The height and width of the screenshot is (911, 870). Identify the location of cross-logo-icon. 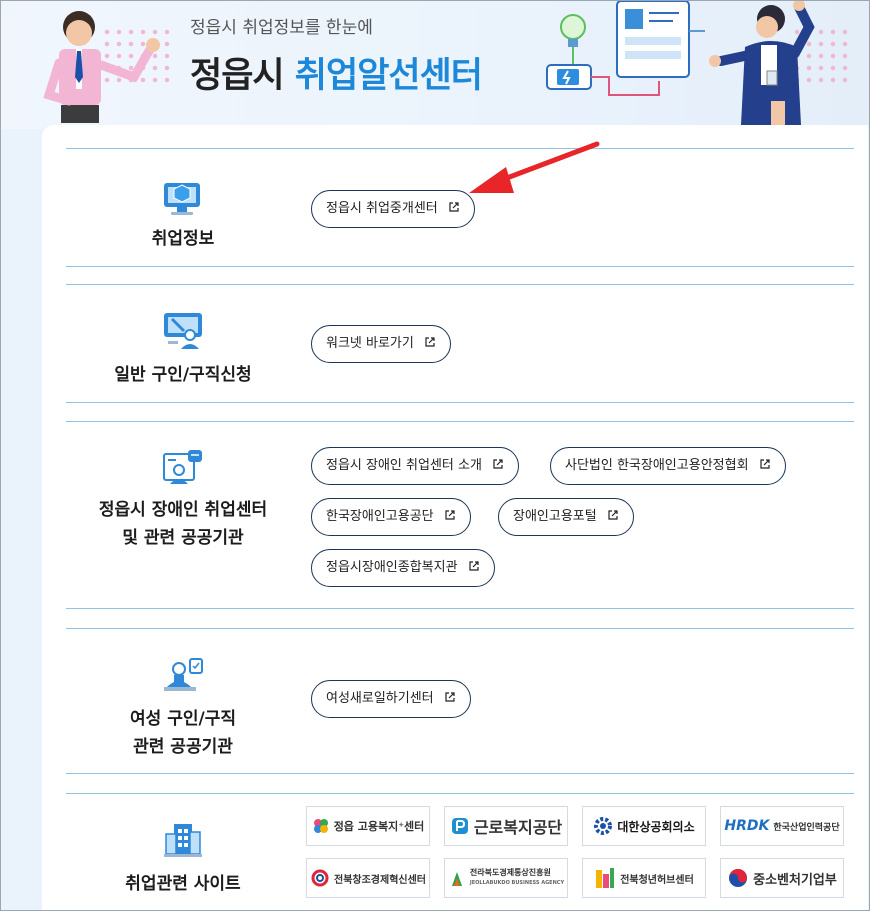
(320, 826).